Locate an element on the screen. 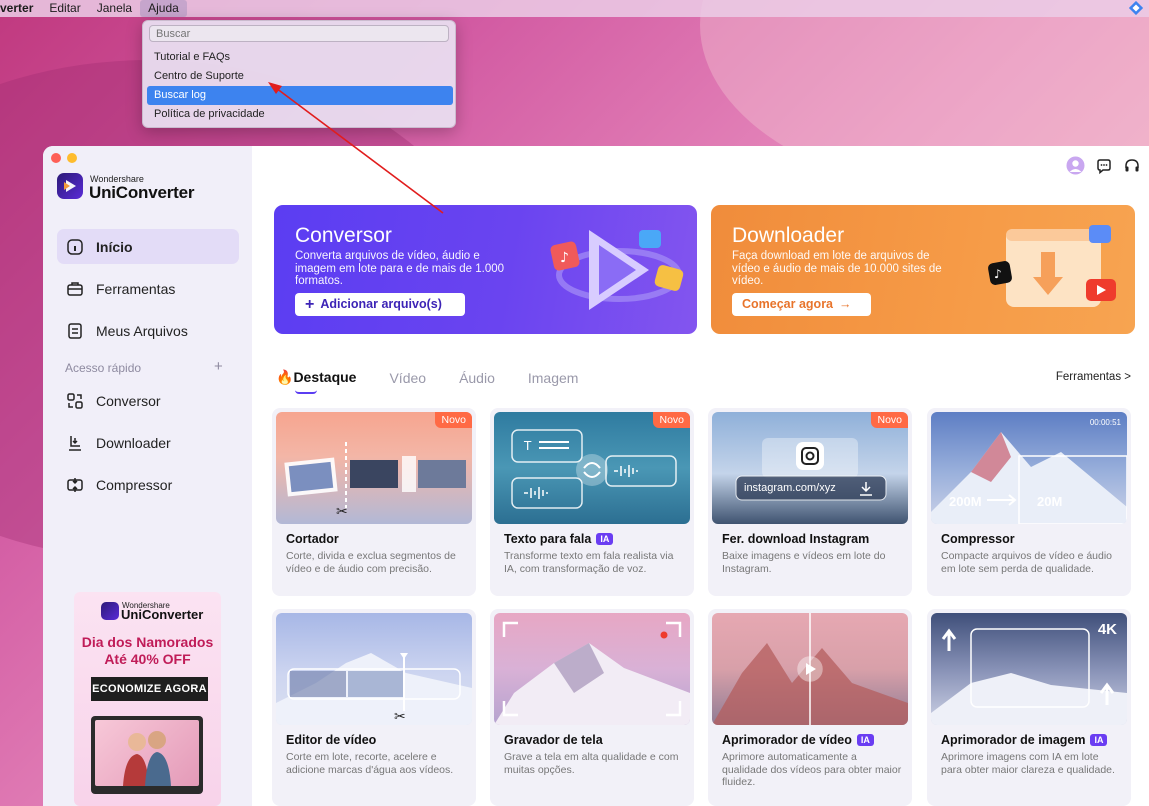 The image size is (1149, 806). status-app-icon is located at coordinates (1136, 8).